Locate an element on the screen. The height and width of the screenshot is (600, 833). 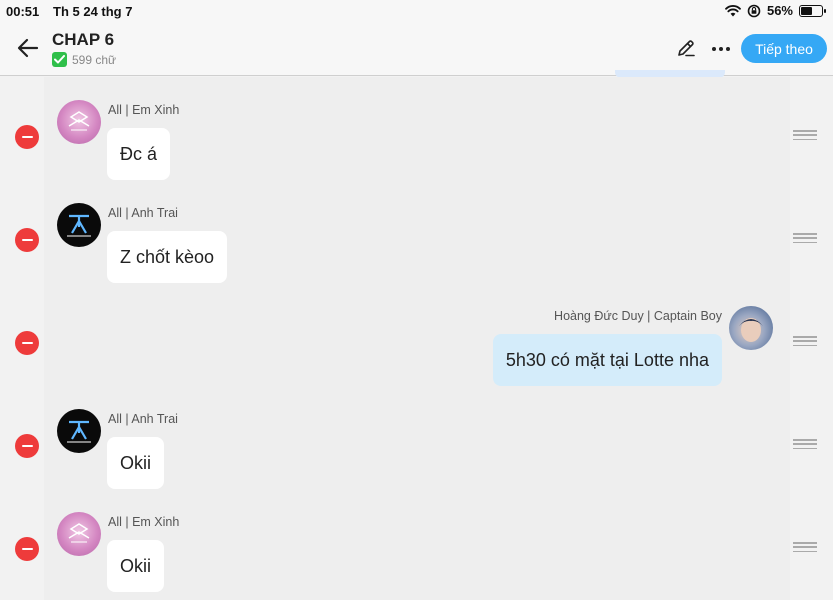
captain-boy-avatar is located at coordinates (751, 328).